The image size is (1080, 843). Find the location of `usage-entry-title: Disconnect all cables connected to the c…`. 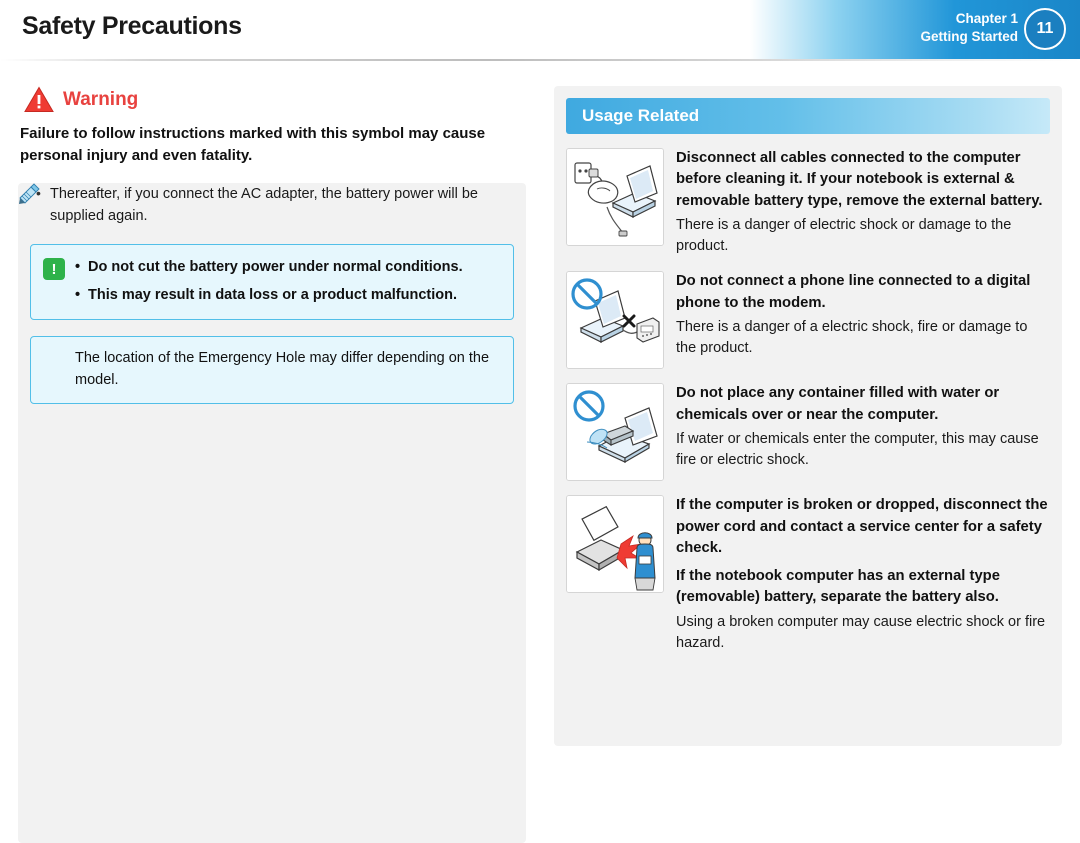

usage-entry-title: Disconnect all cables connected to the c… is located at coordinates (859, 179).